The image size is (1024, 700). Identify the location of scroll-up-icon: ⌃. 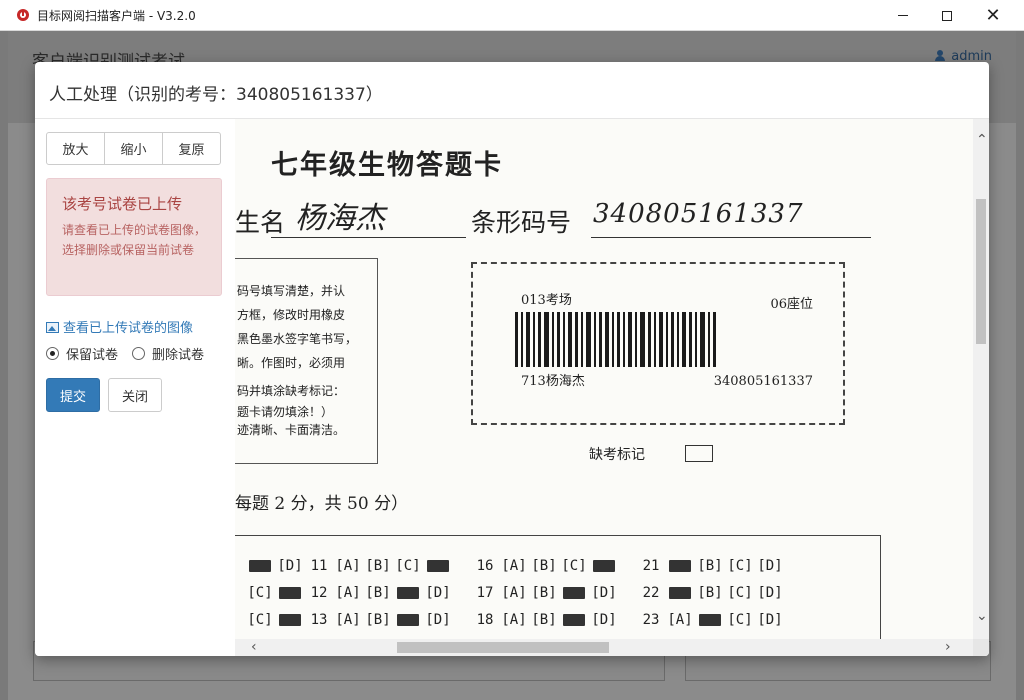
(982, 140).